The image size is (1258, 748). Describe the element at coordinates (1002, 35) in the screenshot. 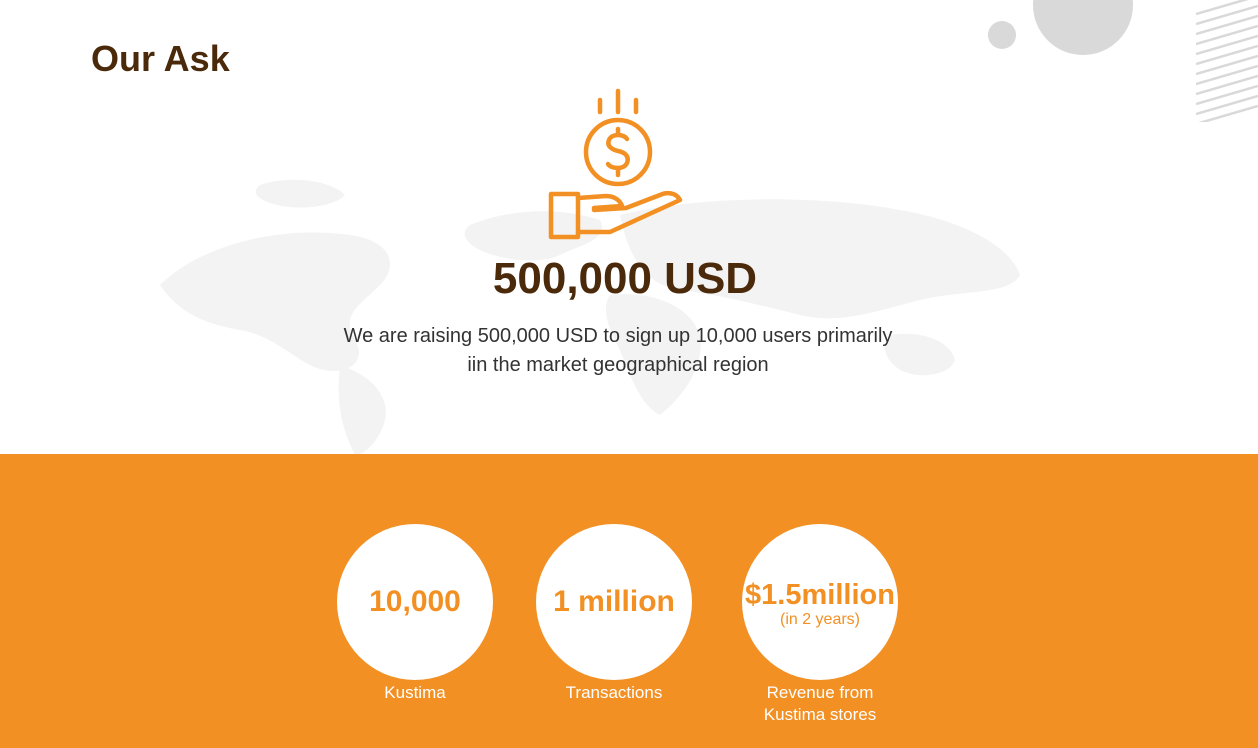

I see `decorative-circle-small` at that location.